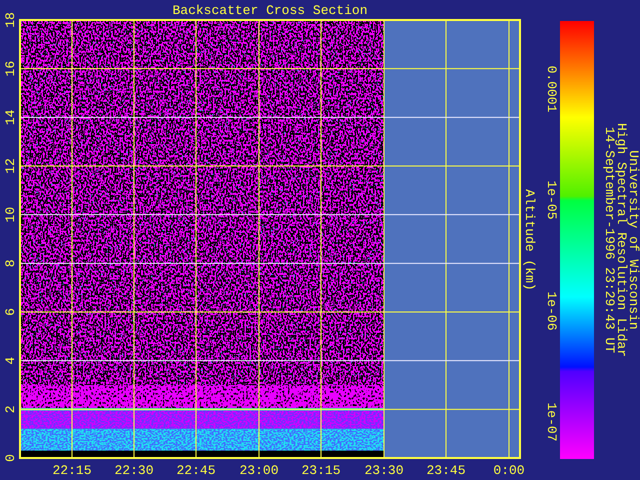 The width and height of the screenshot is (640, 480). Describe the element at coordinates (10, 312) in the screenshot. I see `y-tick-label: 6` at that location.